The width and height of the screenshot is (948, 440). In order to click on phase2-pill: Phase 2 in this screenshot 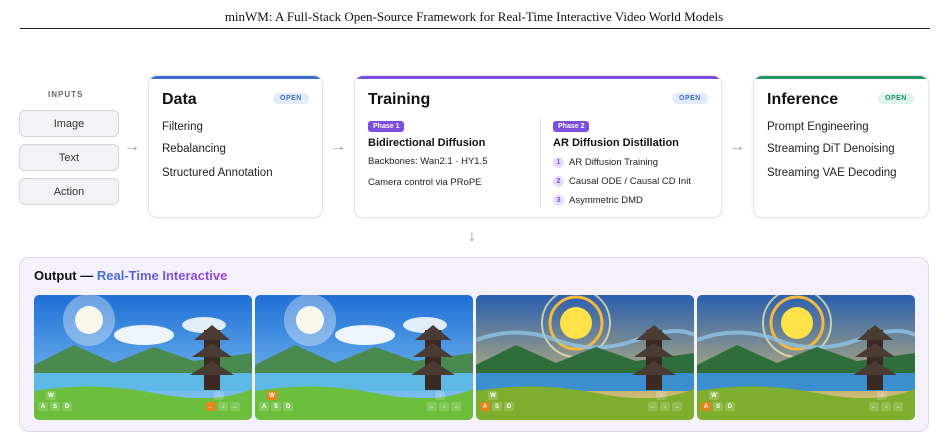, I will do `click(571, 126)`.